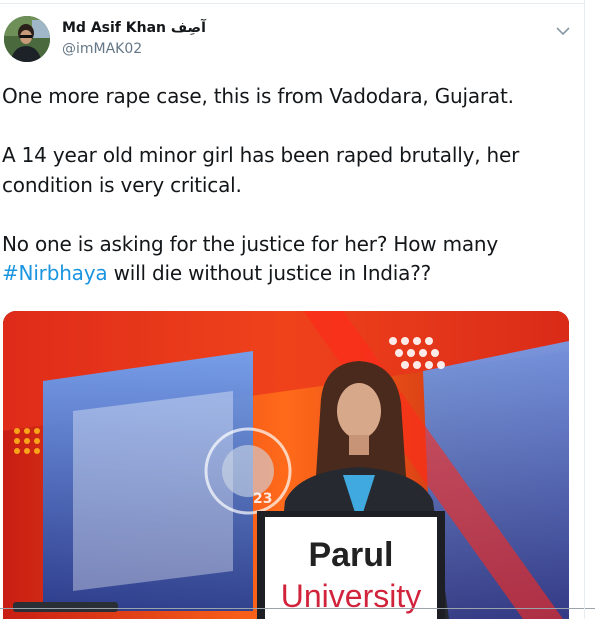 The image size is (595, 619). What do you see at coordinates (102, 49) in the screenshot?
I see `author-handle: @imMAK02` at bounding box center [102, 49].